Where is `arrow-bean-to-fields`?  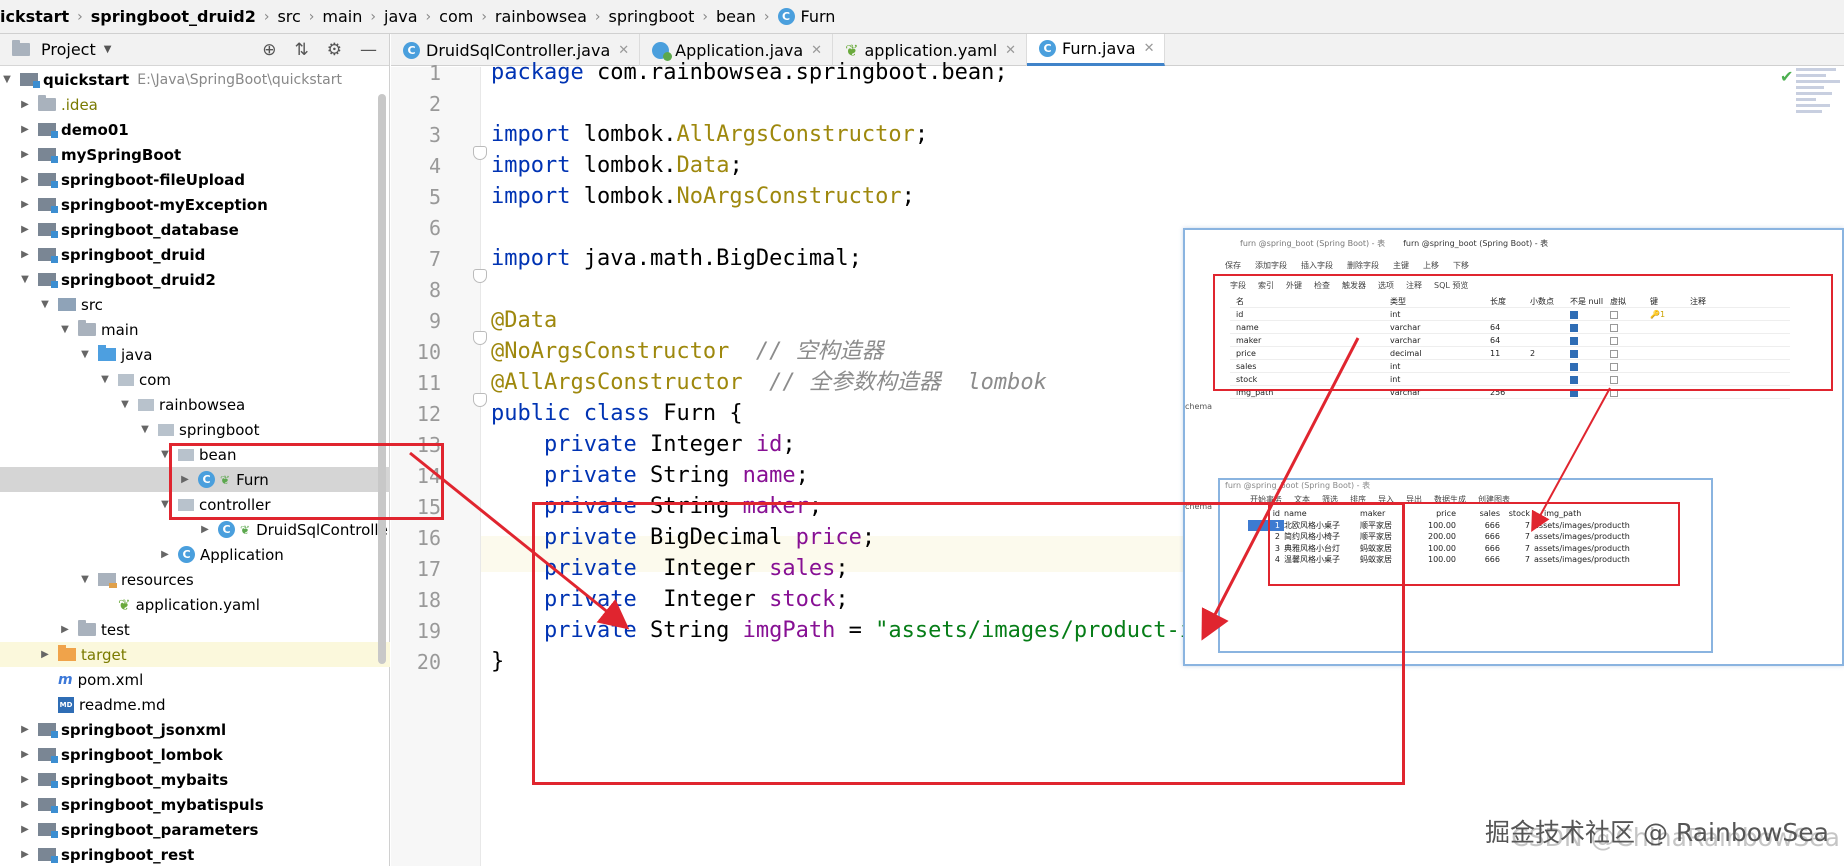
arrow-bean-to-fields is located at coordinates (519, 540).